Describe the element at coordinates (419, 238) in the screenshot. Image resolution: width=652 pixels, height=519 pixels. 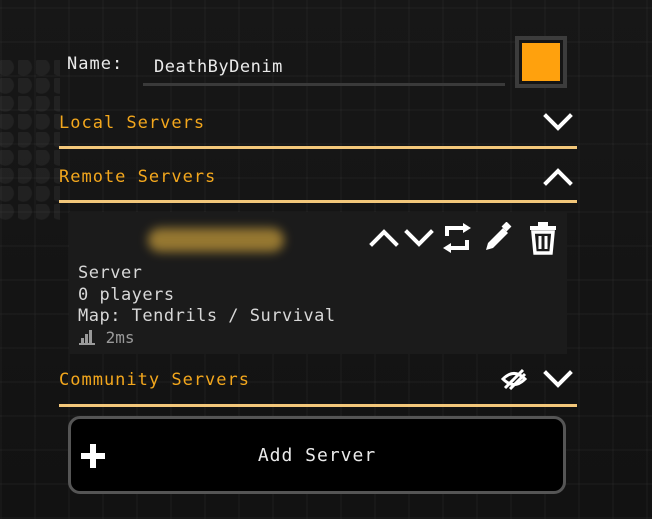
I see `move-down-icon` at that location.